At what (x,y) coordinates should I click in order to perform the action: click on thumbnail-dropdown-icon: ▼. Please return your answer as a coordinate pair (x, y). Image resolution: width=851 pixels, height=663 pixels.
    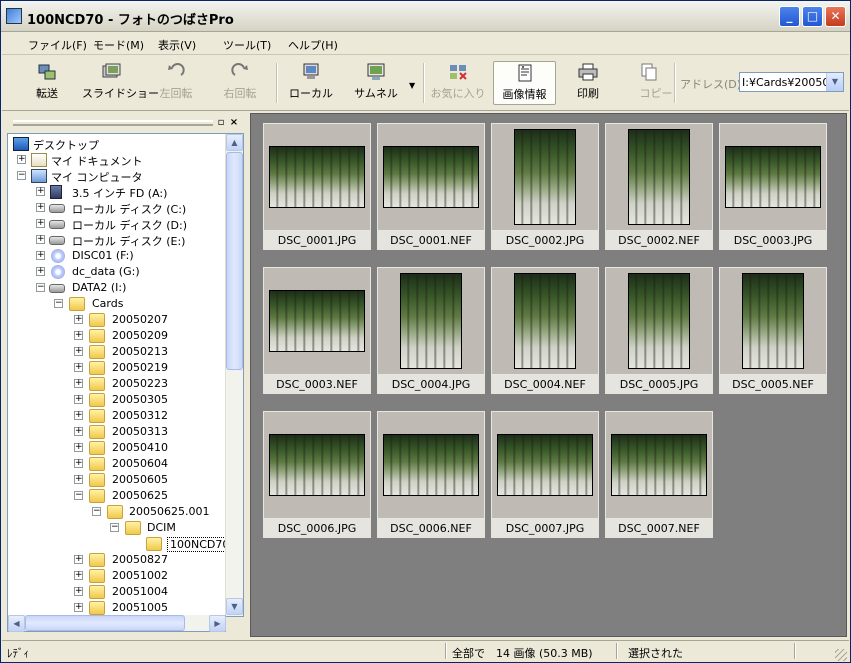
    Looking at the image, I should click on (412, 85).